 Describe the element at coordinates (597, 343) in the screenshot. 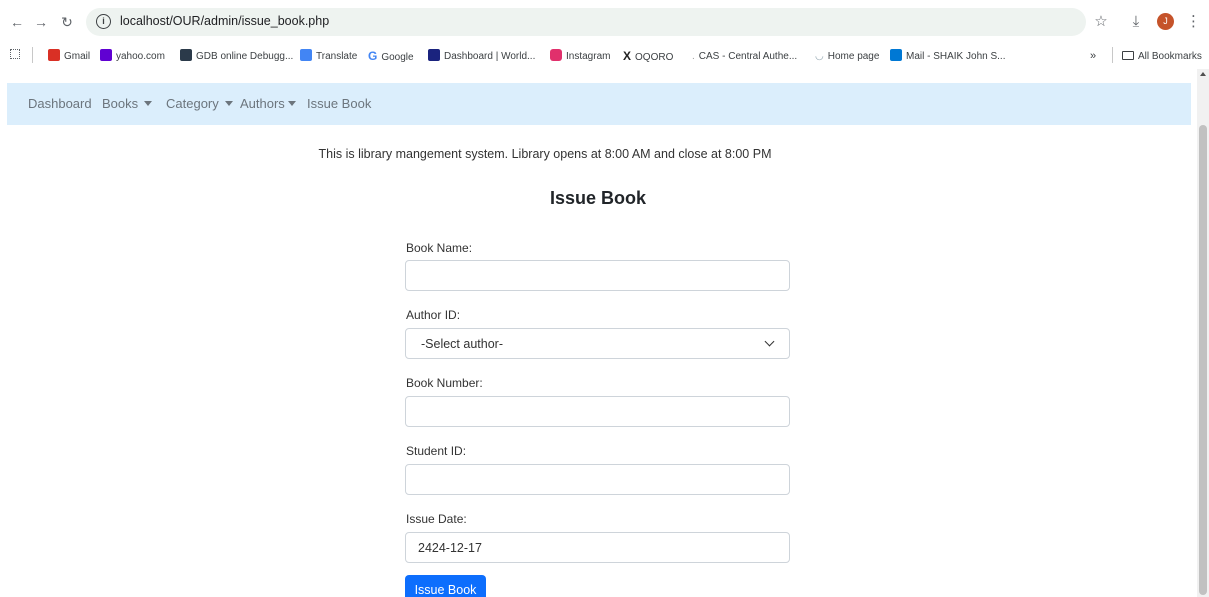

I see `author-select: -Select author-` at that location.